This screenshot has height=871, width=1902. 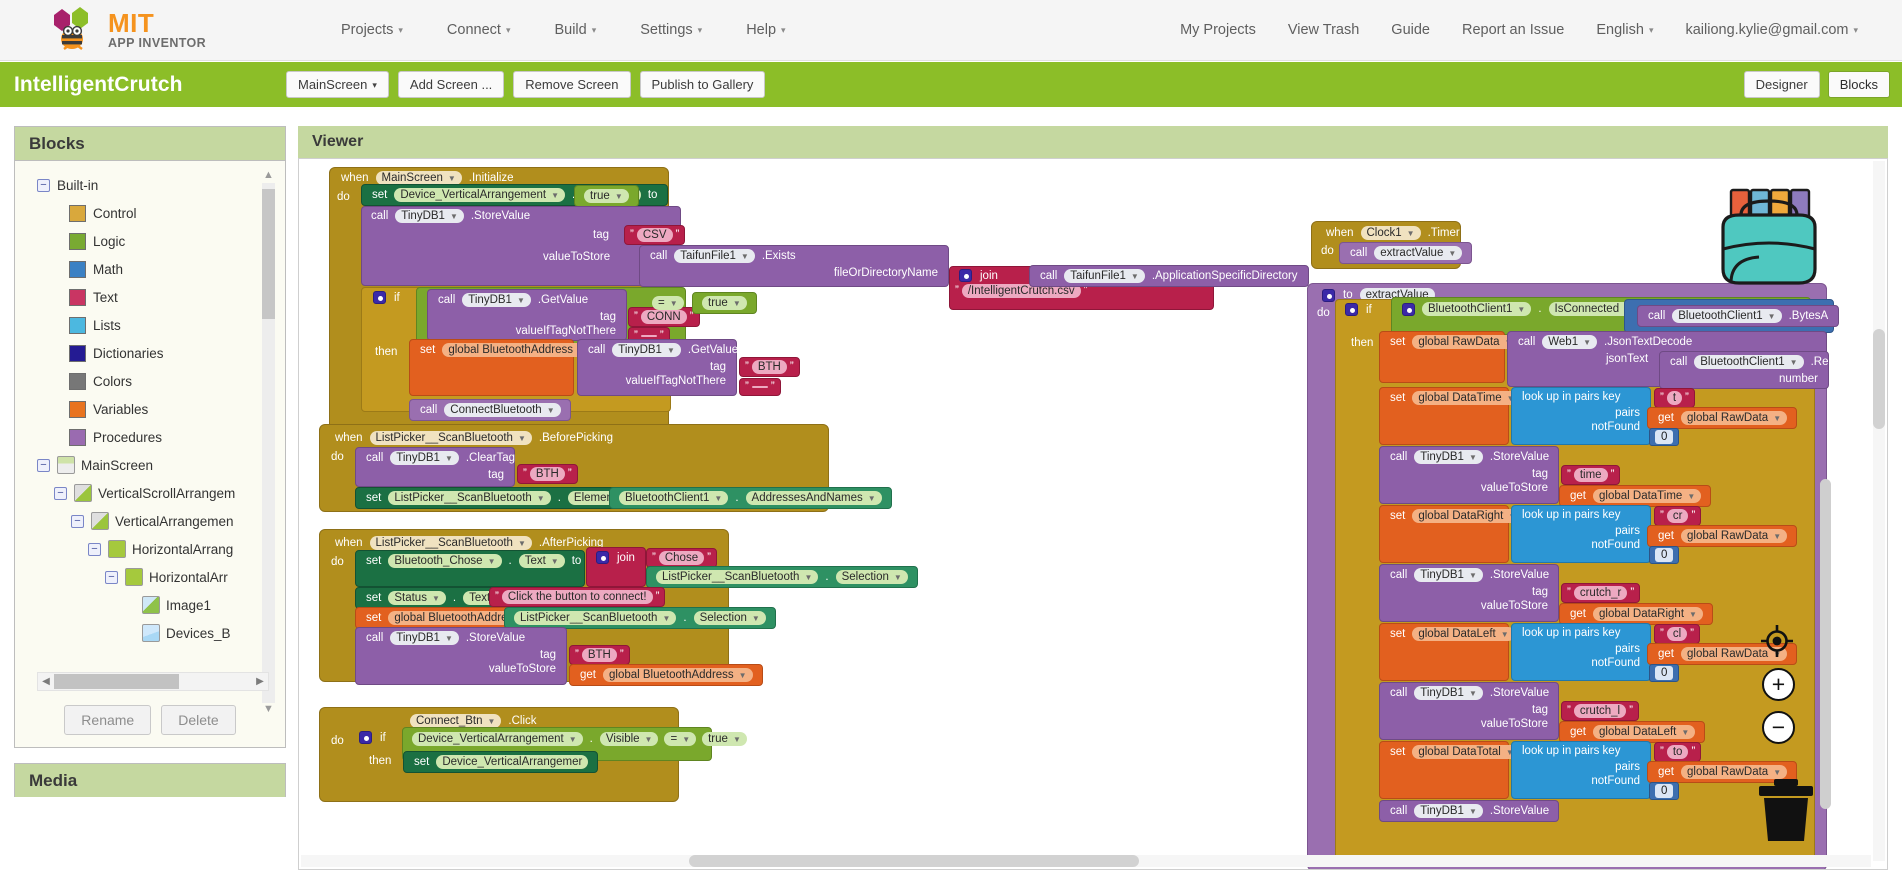 I want to click on component-field: TaifunFile1 ▼, so click(x=1104, y=276).